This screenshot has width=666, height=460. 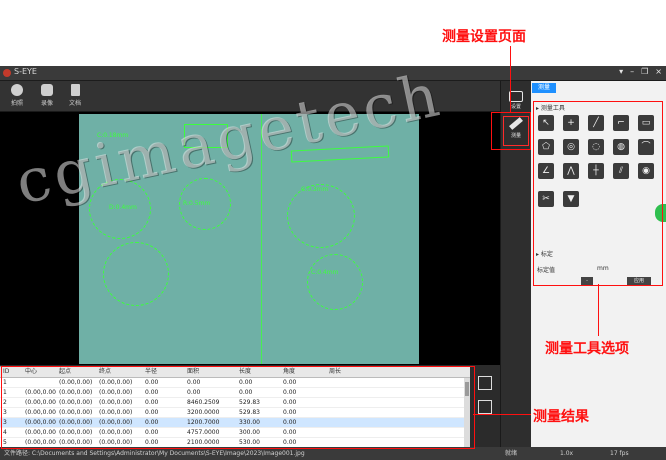 What do you see at coordinates (250, 96) in the screenshot?
I see `main-toolbar: 拍照 录像 文档` at bounding box center [250, 96].